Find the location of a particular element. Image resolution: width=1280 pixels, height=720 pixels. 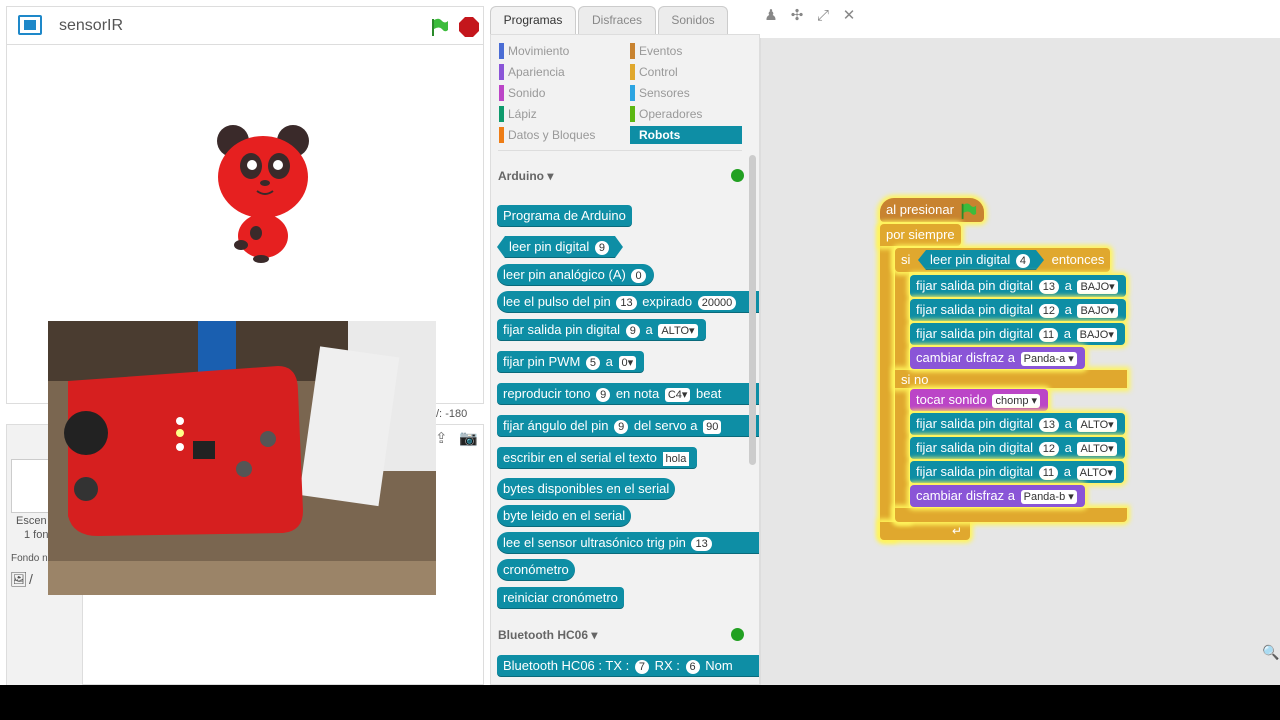

video-overlay is located at coordinates (242, 458).